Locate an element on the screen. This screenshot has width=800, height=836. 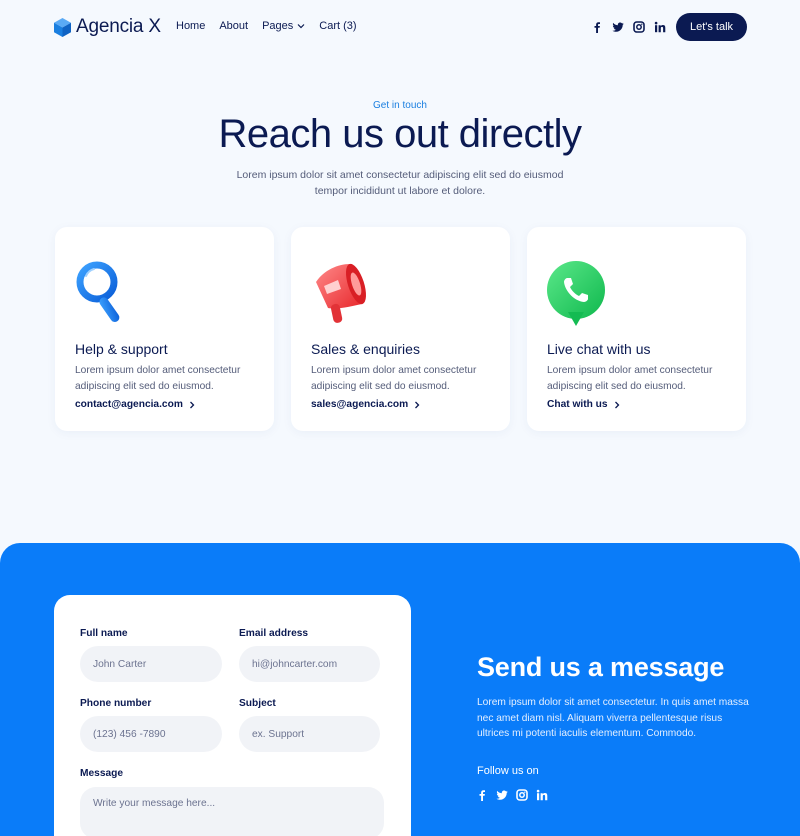
lets-talk-button: Let's talk is located at coordinates (711, 27).